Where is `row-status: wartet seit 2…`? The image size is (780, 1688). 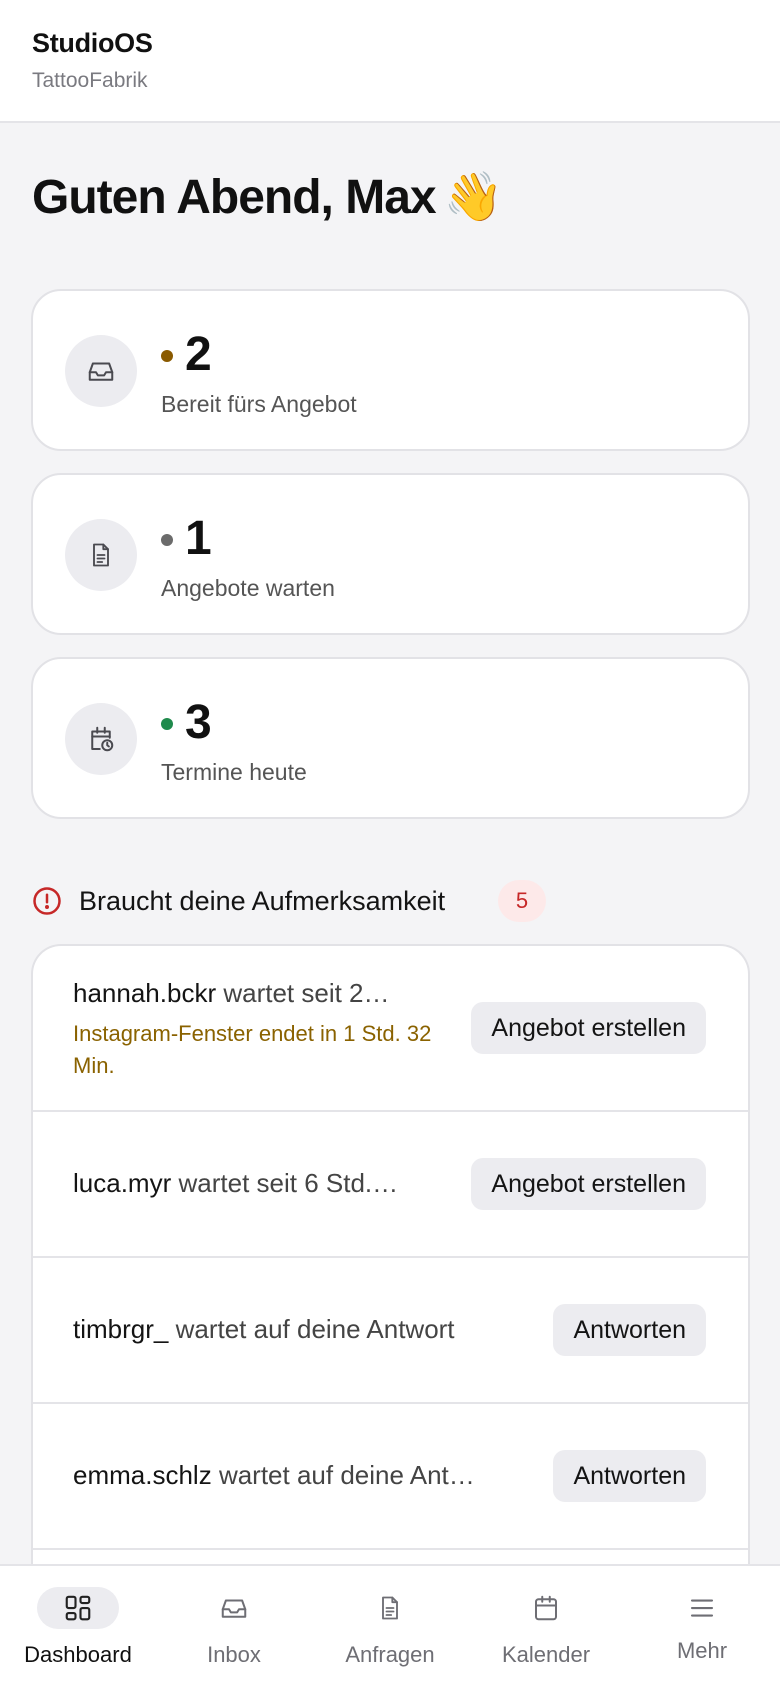 row-status: wartet seit 2… is located at coordinates (306, 993).